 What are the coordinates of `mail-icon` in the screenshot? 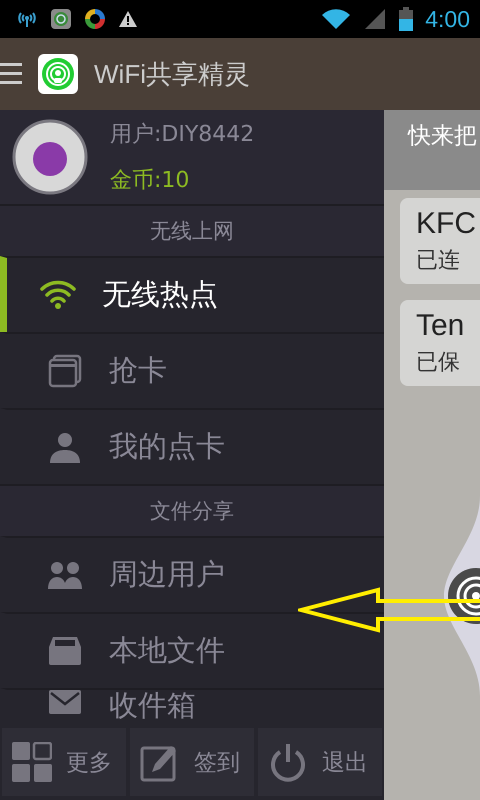 It's located at (65, 702).